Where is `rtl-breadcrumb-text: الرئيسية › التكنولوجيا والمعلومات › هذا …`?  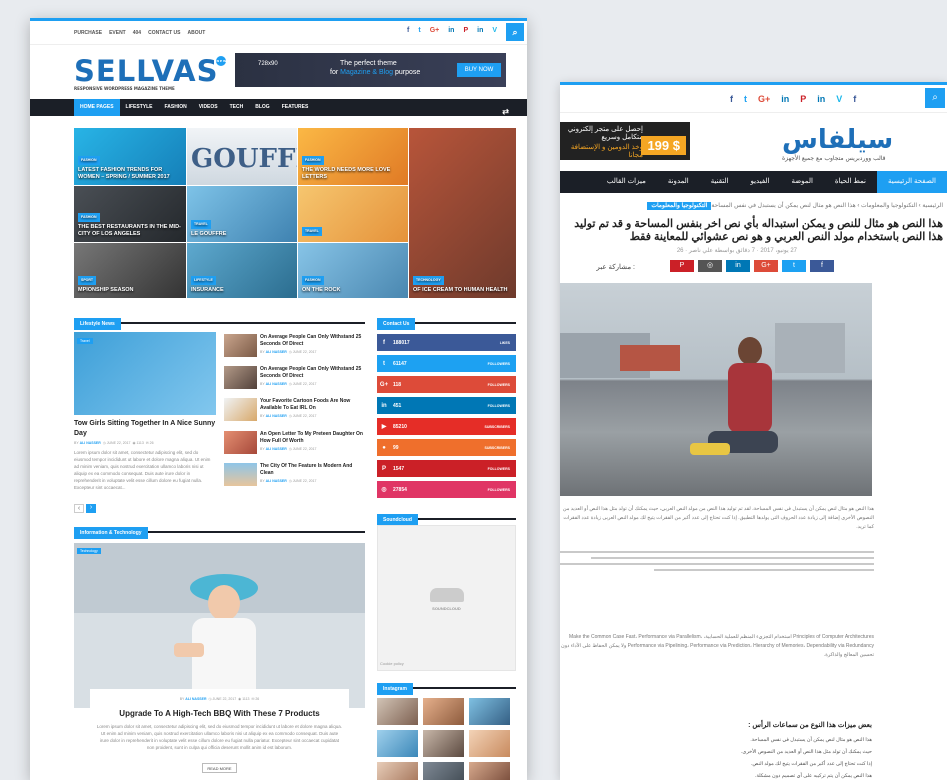 rtl-breadcrumb-text: الرئيسية › التكنولوجيا والمعلومات › هذا … is located at coordinates (827, 206).